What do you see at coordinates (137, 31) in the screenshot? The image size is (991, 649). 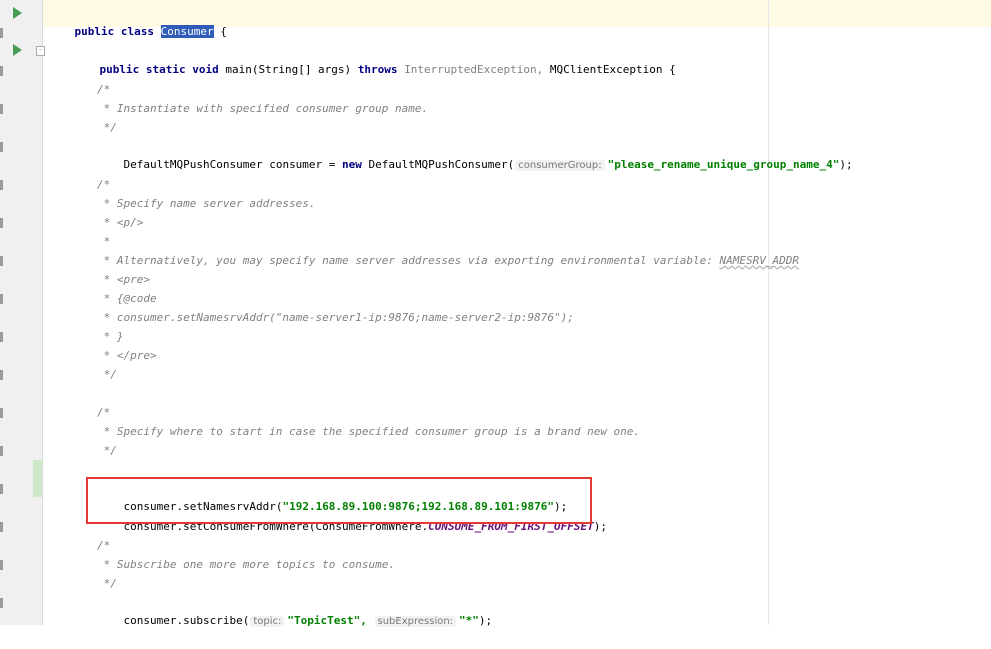 I see `keyword: class` at bounding box center [137, 31].